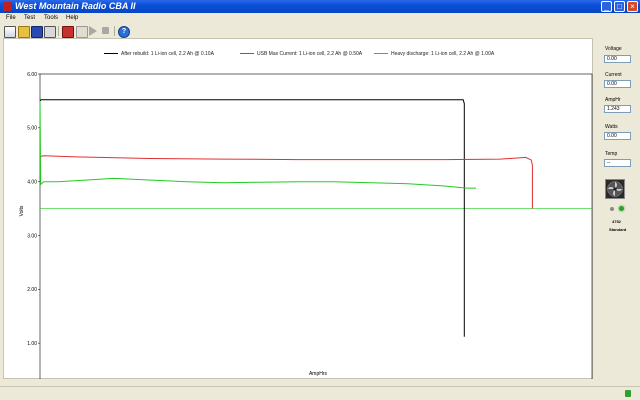 Image resolution: width=640 pixels, height=400 pixels. Describe the element at coordinates (105, 30) in the screenshot. I see `stop-icon` at that location.